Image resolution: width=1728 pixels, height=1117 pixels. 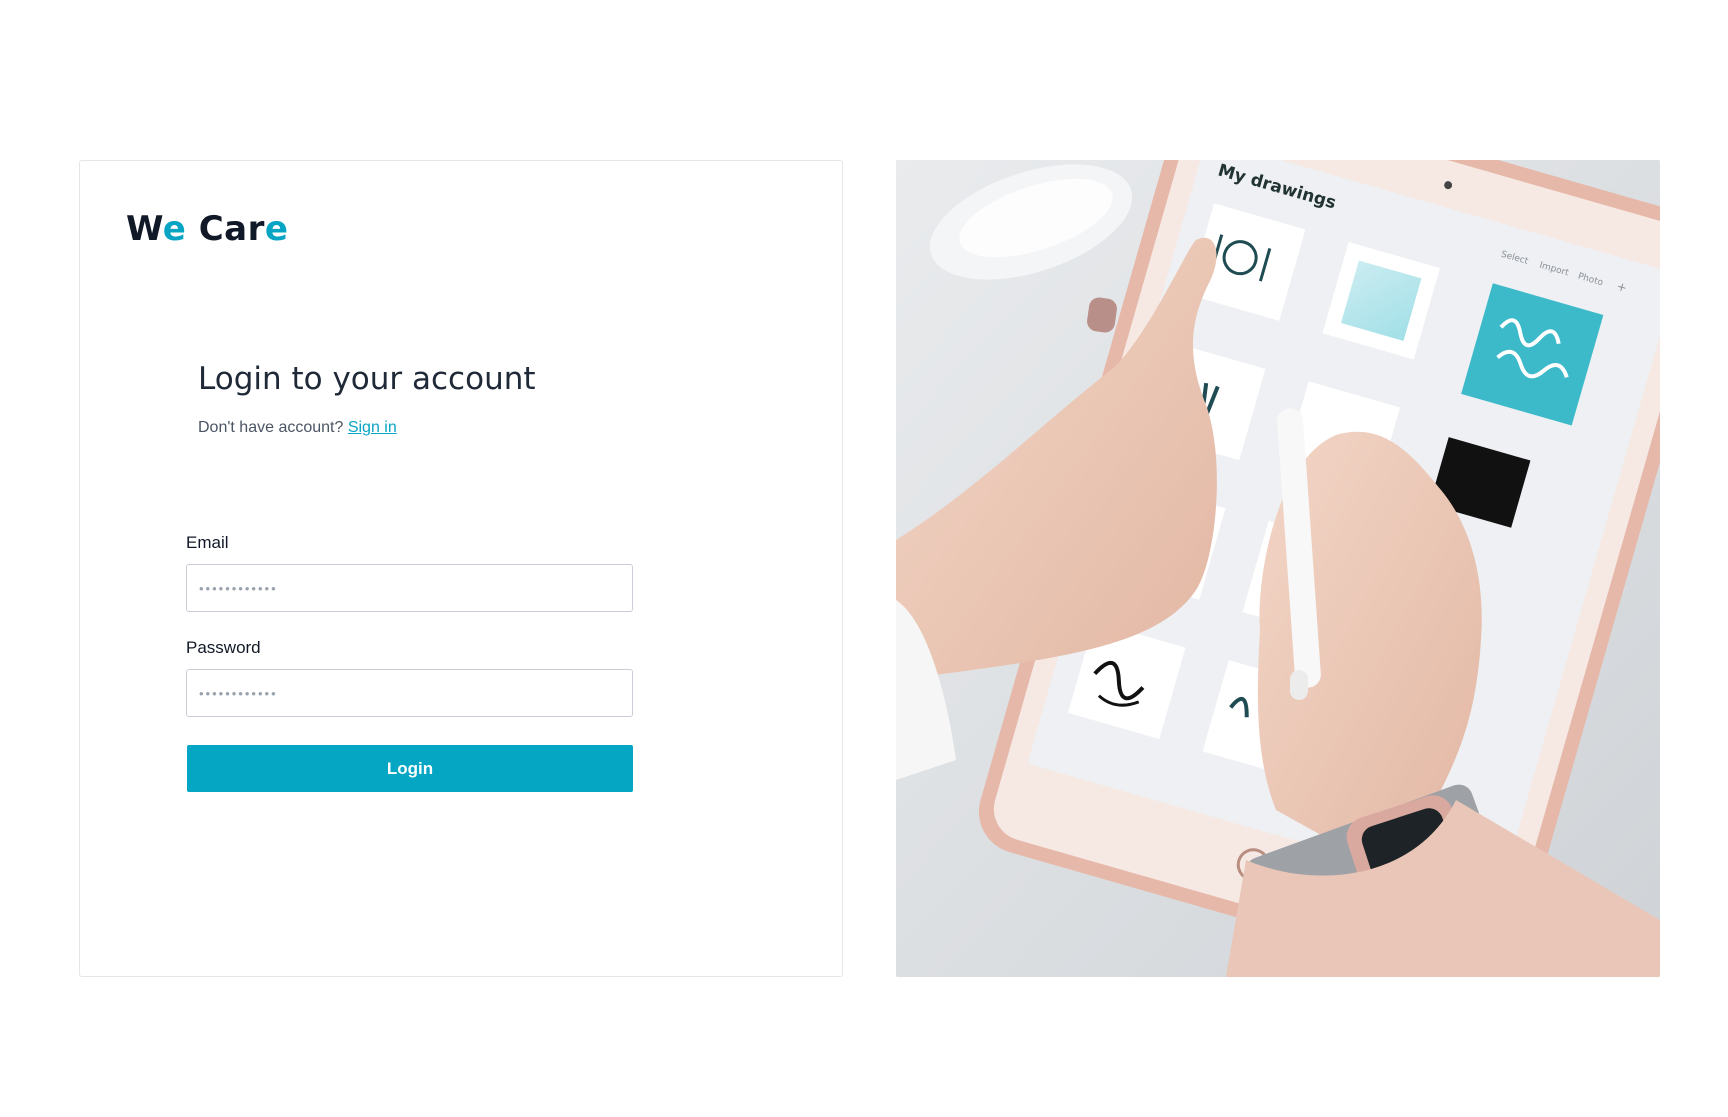 What do you see at coordinates (207, 229) in the screenshot?
I see `brand-logo: We Care` at bounding box center [207, 229].